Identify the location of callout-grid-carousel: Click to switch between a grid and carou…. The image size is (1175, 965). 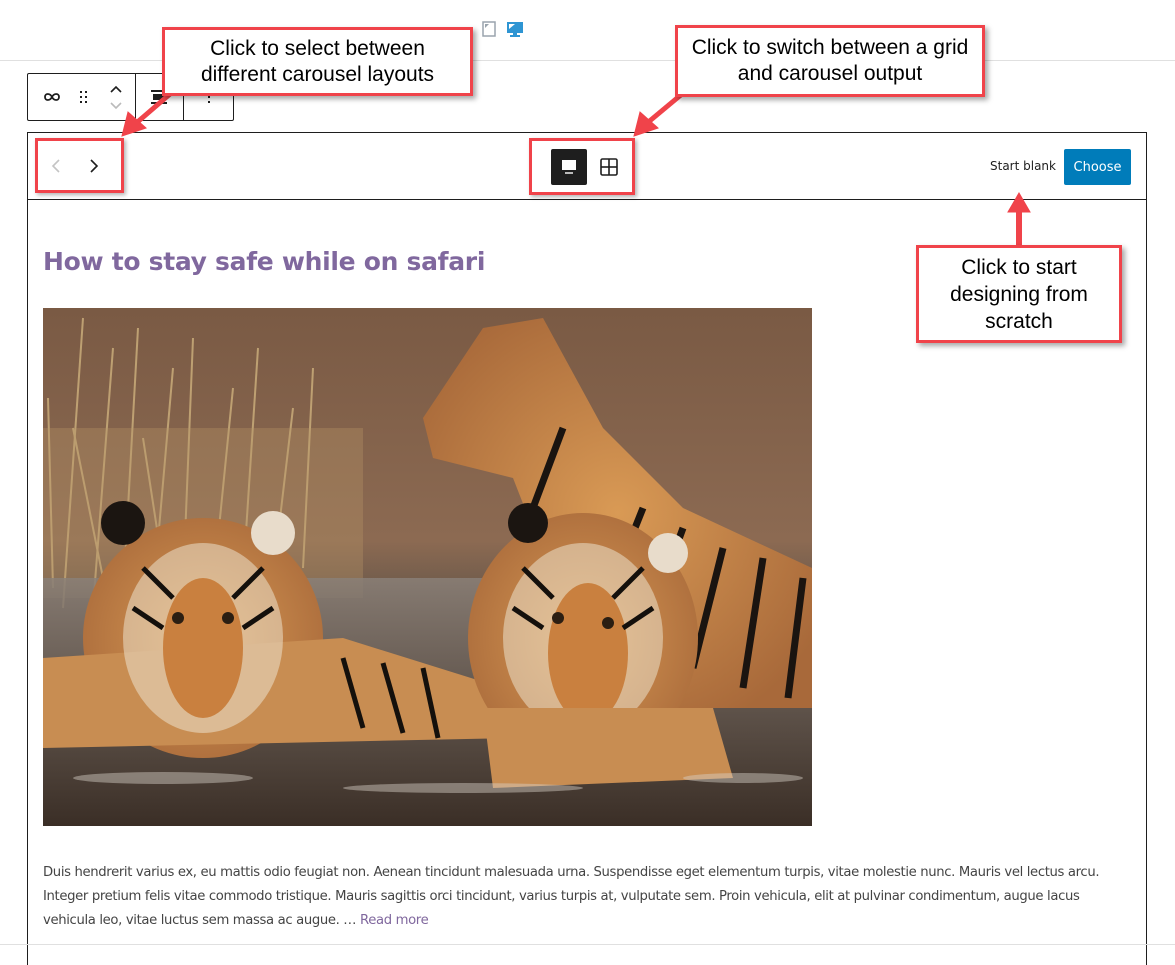
(830, 61).